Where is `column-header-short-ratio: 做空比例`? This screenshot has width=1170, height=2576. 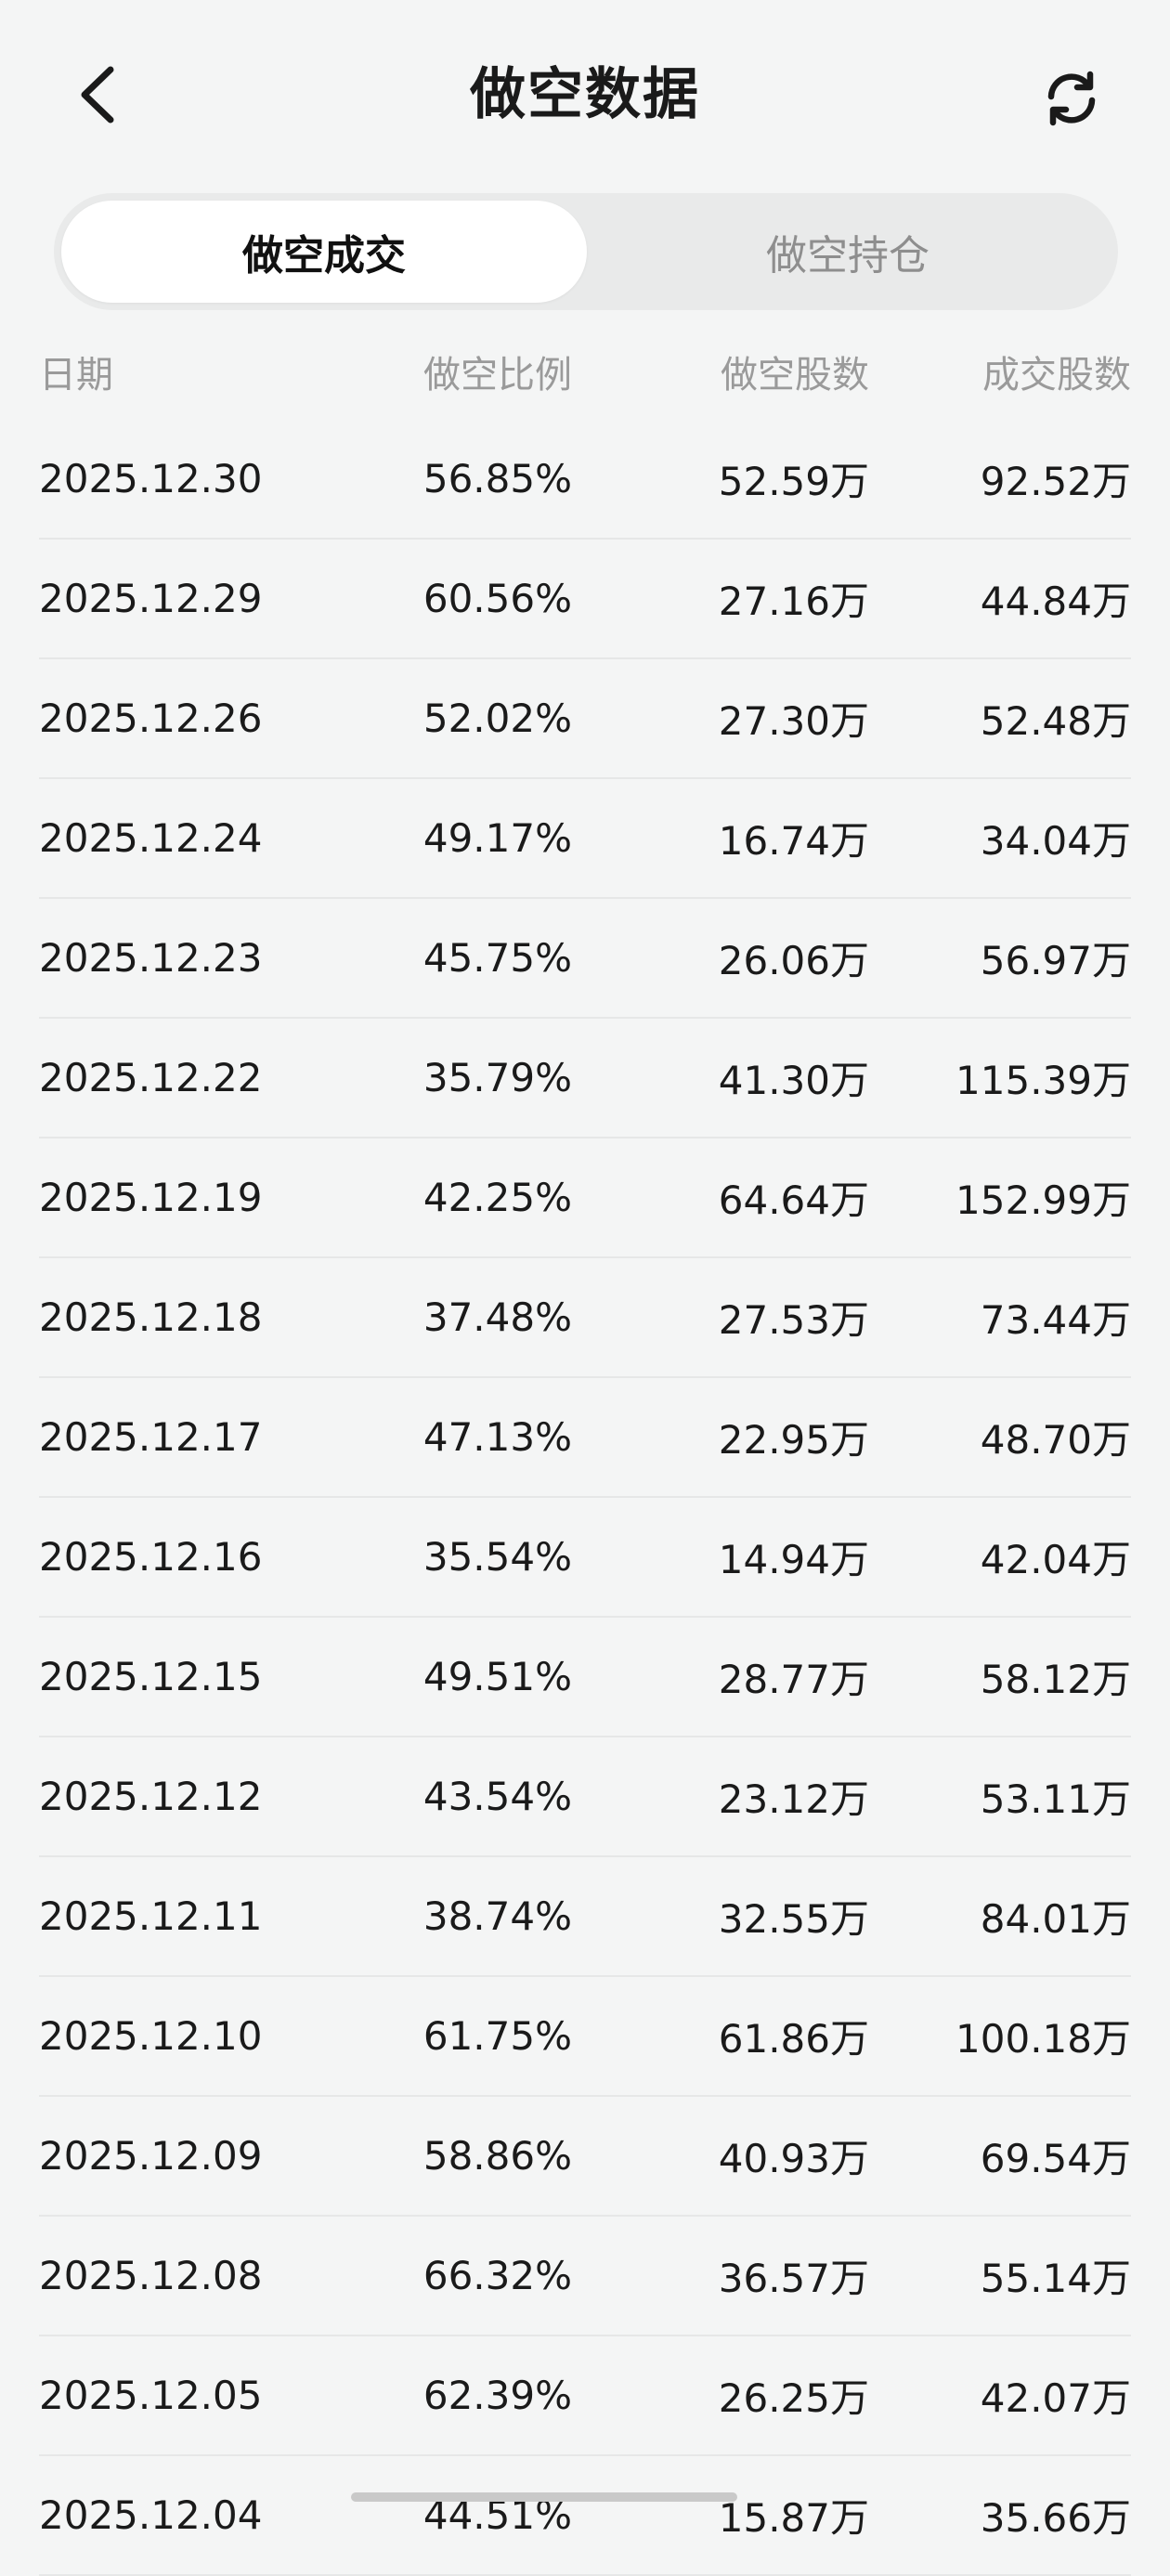 column-header-short-ratio: 做空比例 is located at coordinates (497, 375).